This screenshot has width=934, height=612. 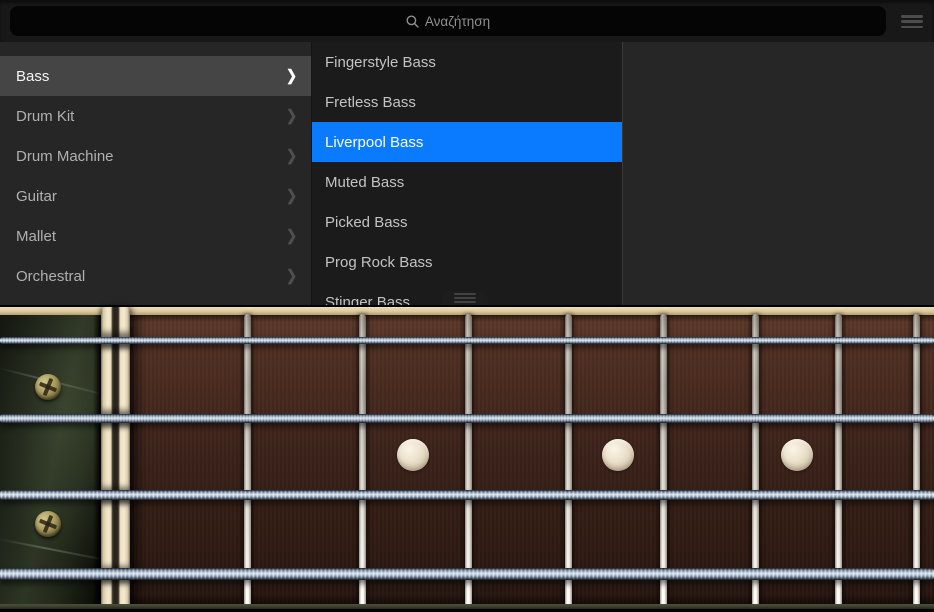 I want to click on title-bar: Αναζήτηση, so click(x=467, y=21).